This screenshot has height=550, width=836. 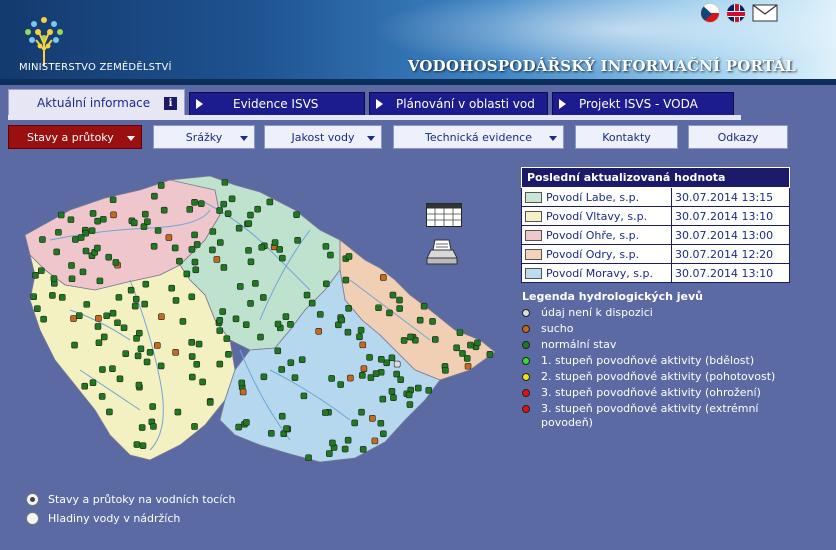 What do you see at coordinates (277, 104) in the screenshot?
I see `tab-evidence-isvs: Evidence ISVS` at bounding box center [277, 104].